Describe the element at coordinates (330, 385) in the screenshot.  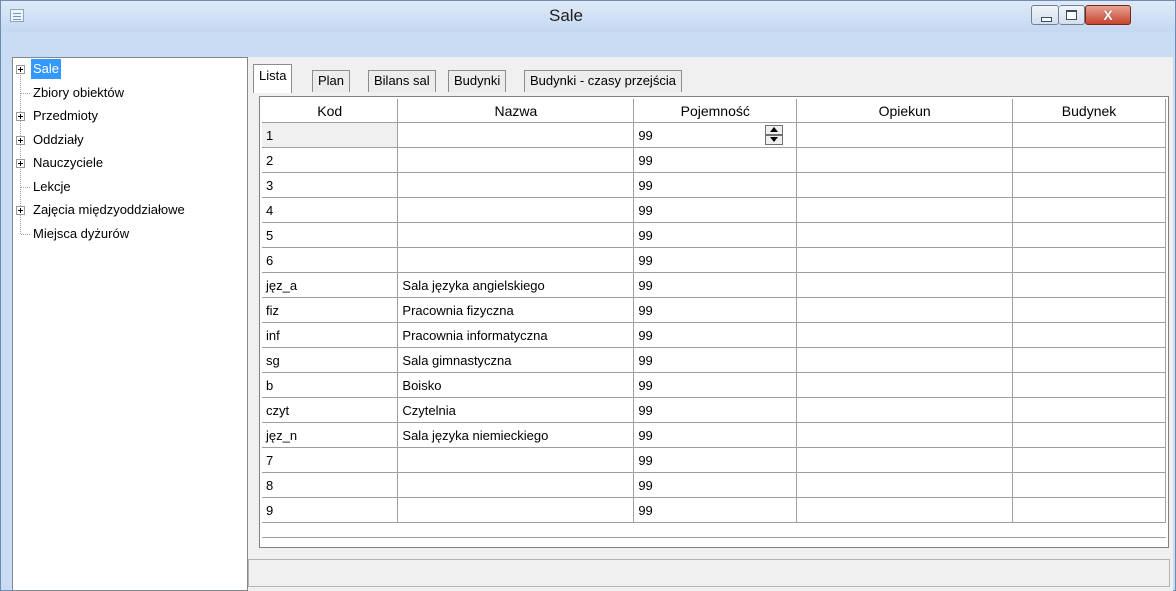
I see `cell-kod: b` at that location.